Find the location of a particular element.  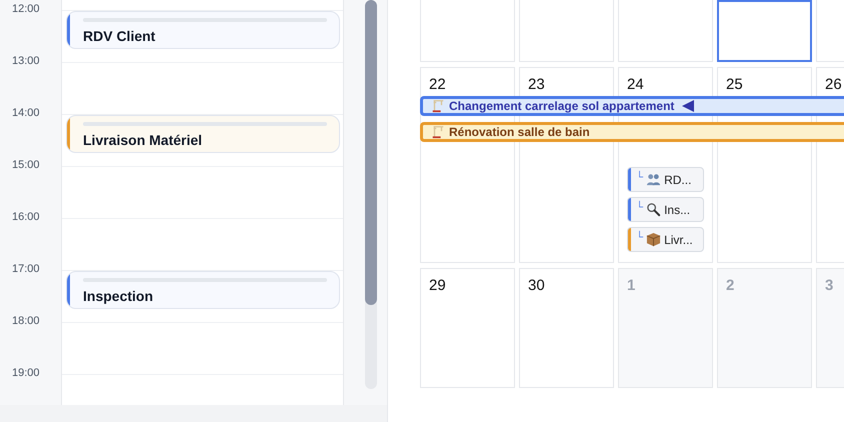

date-number: 3 is located at coordinates (829, 286).